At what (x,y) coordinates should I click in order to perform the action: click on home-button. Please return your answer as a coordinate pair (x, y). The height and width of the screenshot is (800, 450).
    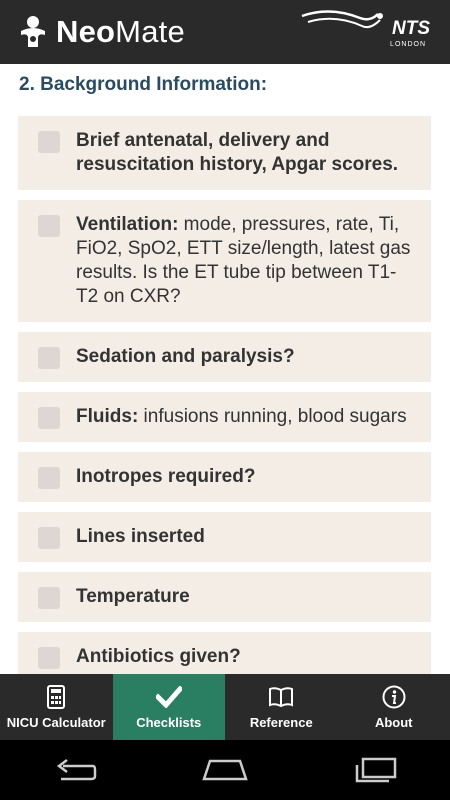
    Looking at the image, I should click on (225, 770).